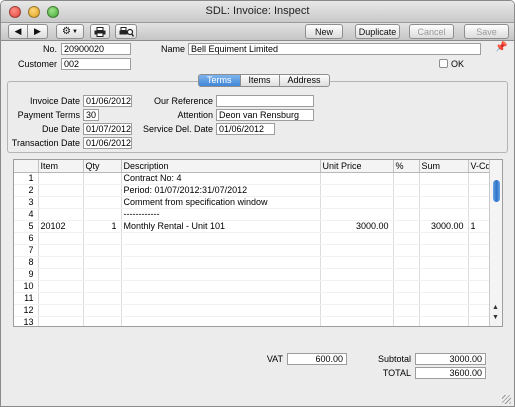 The image size is (515, 407). I want to click on grid-cell: Comment from specification window, so click(221, 202).